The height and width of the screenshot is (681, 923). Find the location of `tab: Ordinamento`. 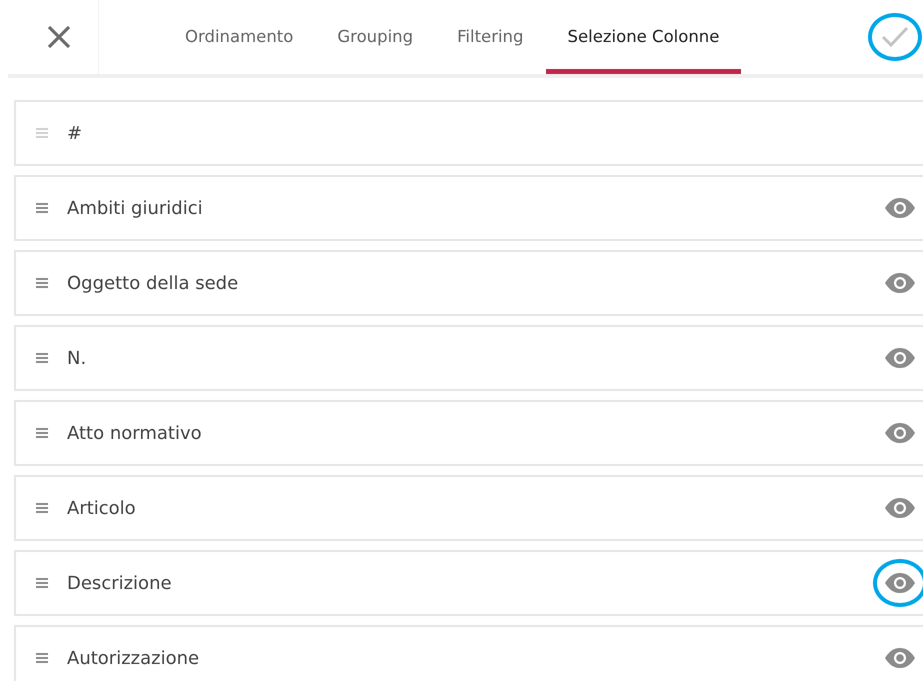

tab: Ordinamento is located at coordinates (239, 37).